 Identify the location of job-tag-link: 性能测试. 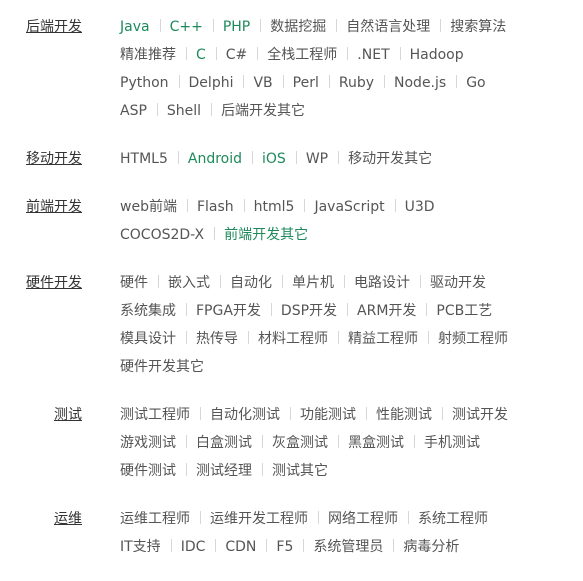
(404, 415).